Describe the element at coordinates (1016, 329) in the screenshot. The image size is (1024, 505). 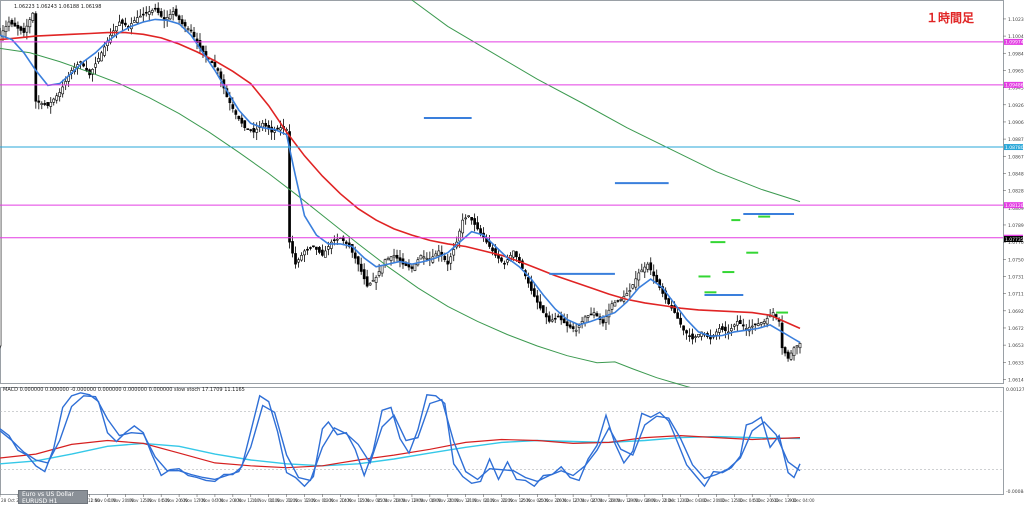
I see `price-tick-label: 1.06725` at that location.